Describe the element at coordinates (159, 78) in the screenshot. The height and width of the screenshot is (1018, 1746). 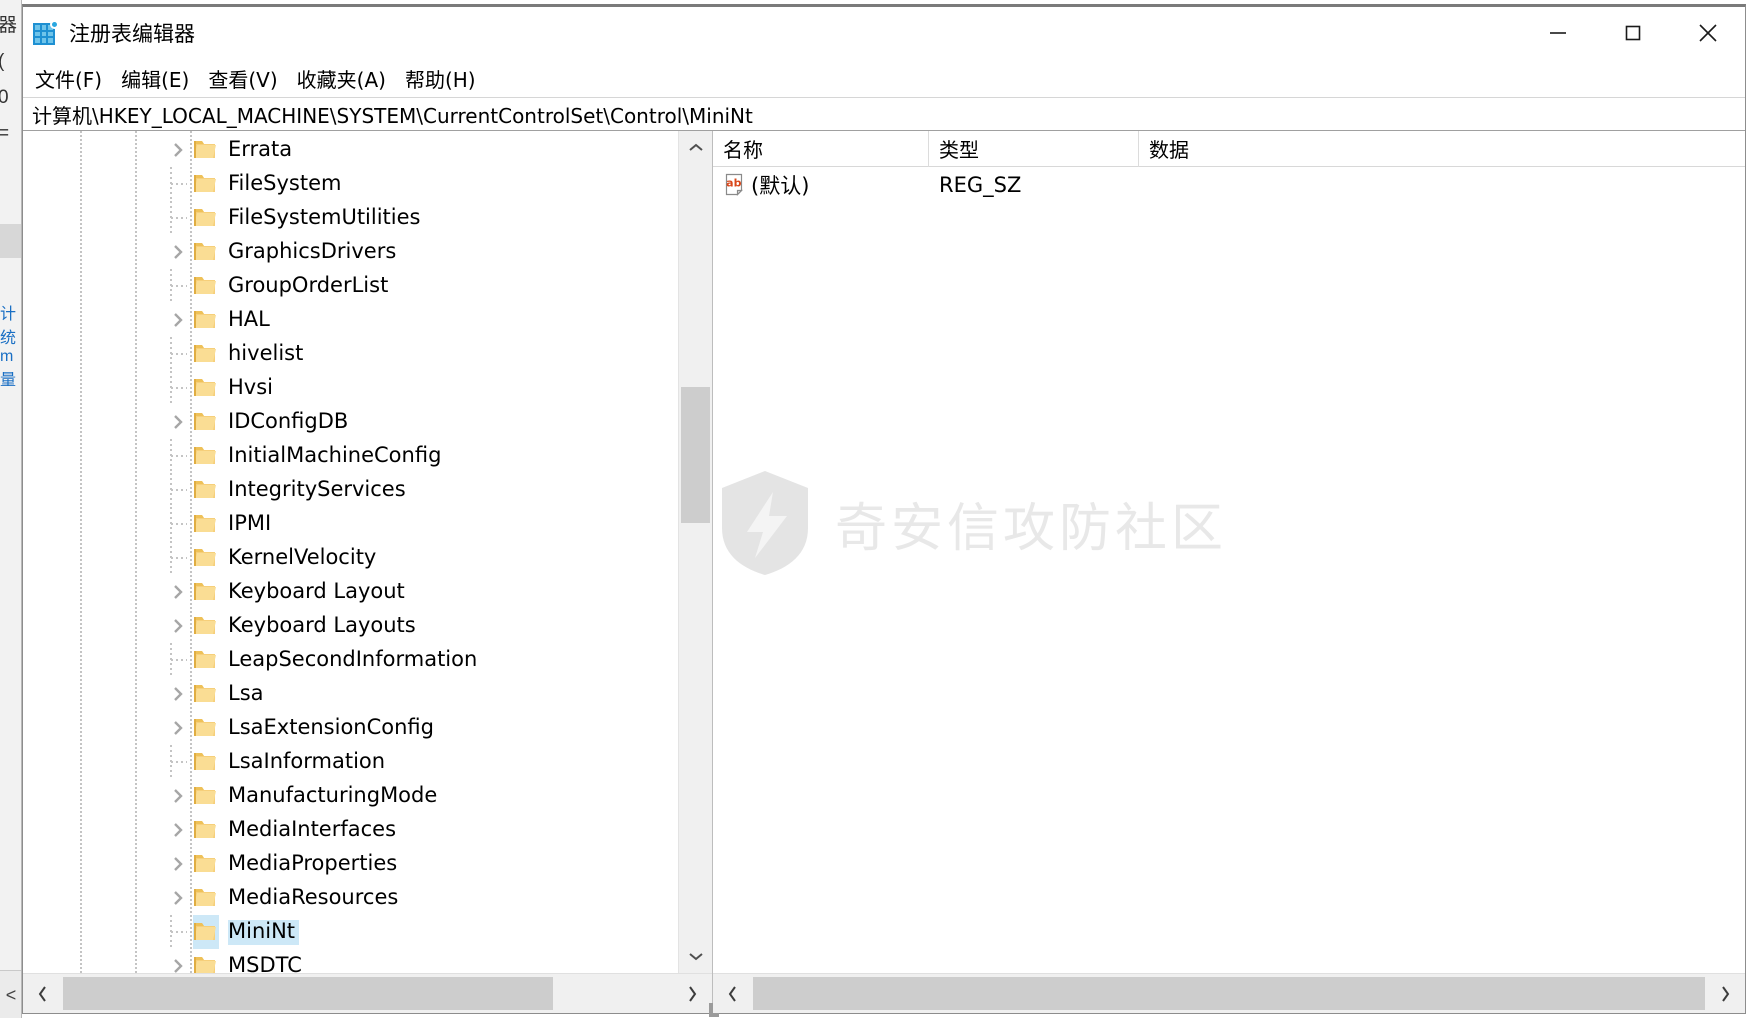
I see `menu-item-edit: 编辑(E)` at that location.